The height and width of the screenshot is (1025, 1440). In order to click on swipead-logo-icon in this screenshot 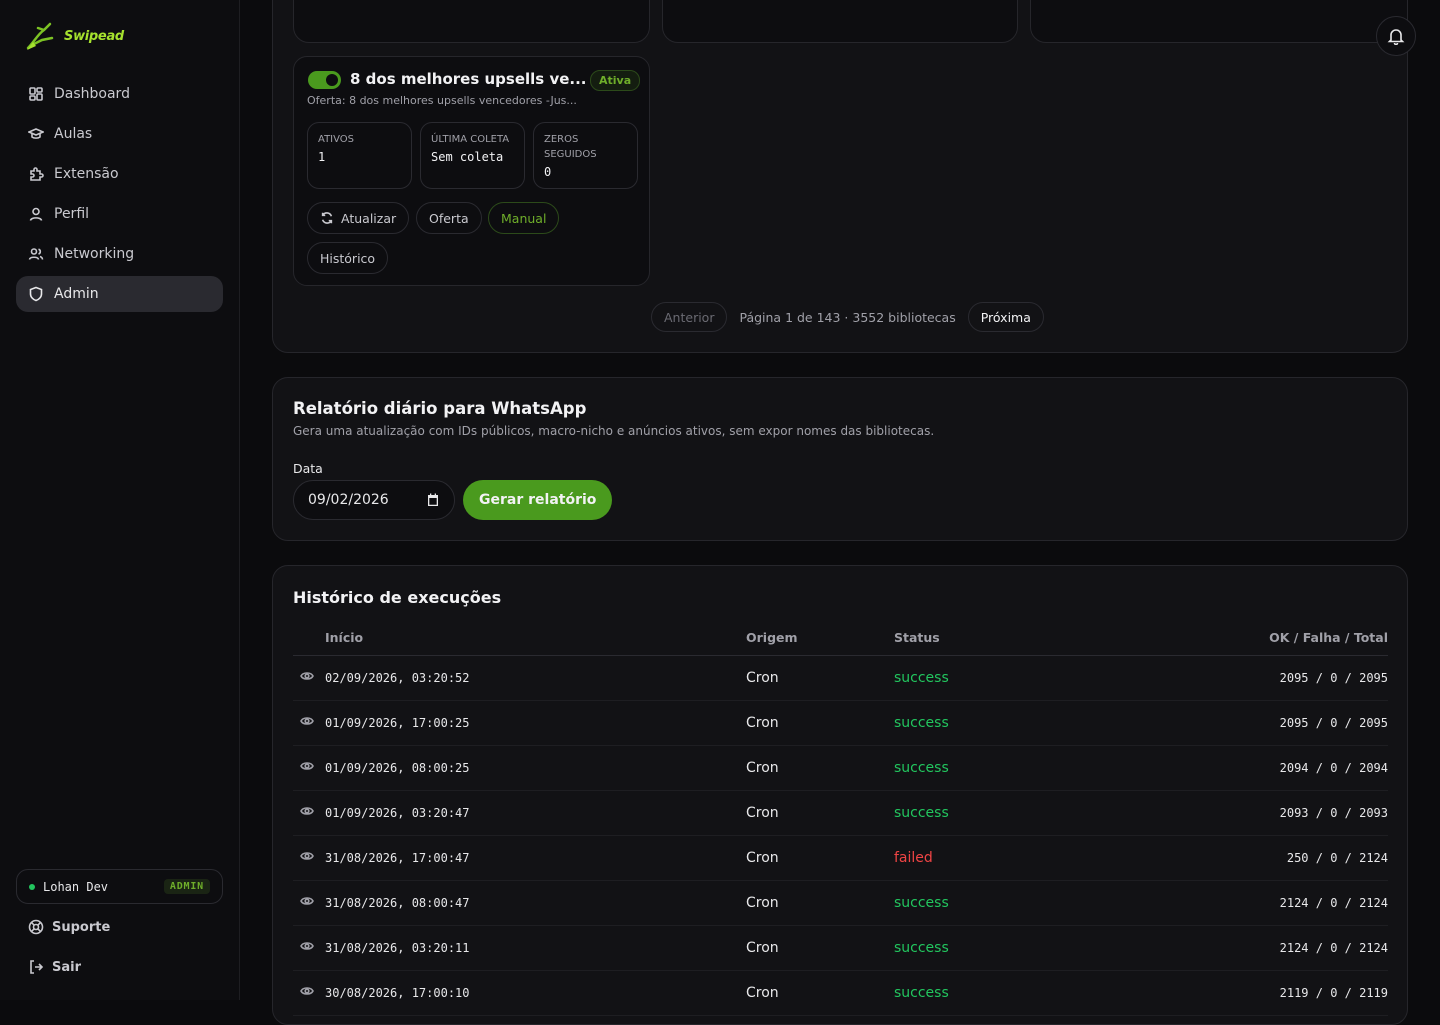, I will do `click(40, 36)`.